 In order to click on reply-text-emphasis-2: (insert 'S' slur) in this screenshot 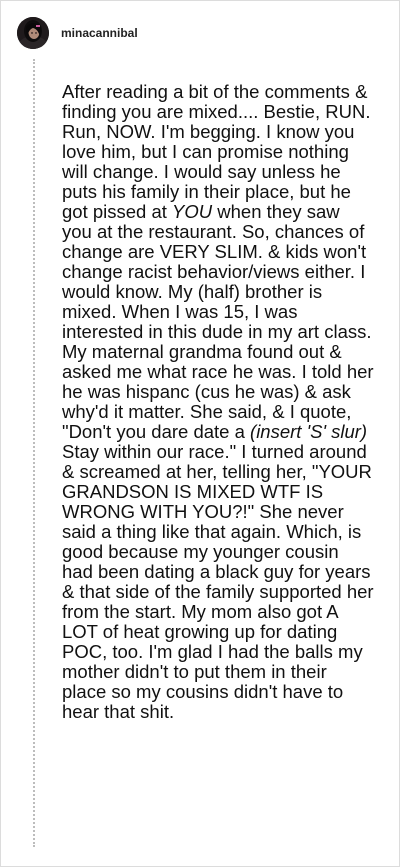, I will do `click(309, 431)`.